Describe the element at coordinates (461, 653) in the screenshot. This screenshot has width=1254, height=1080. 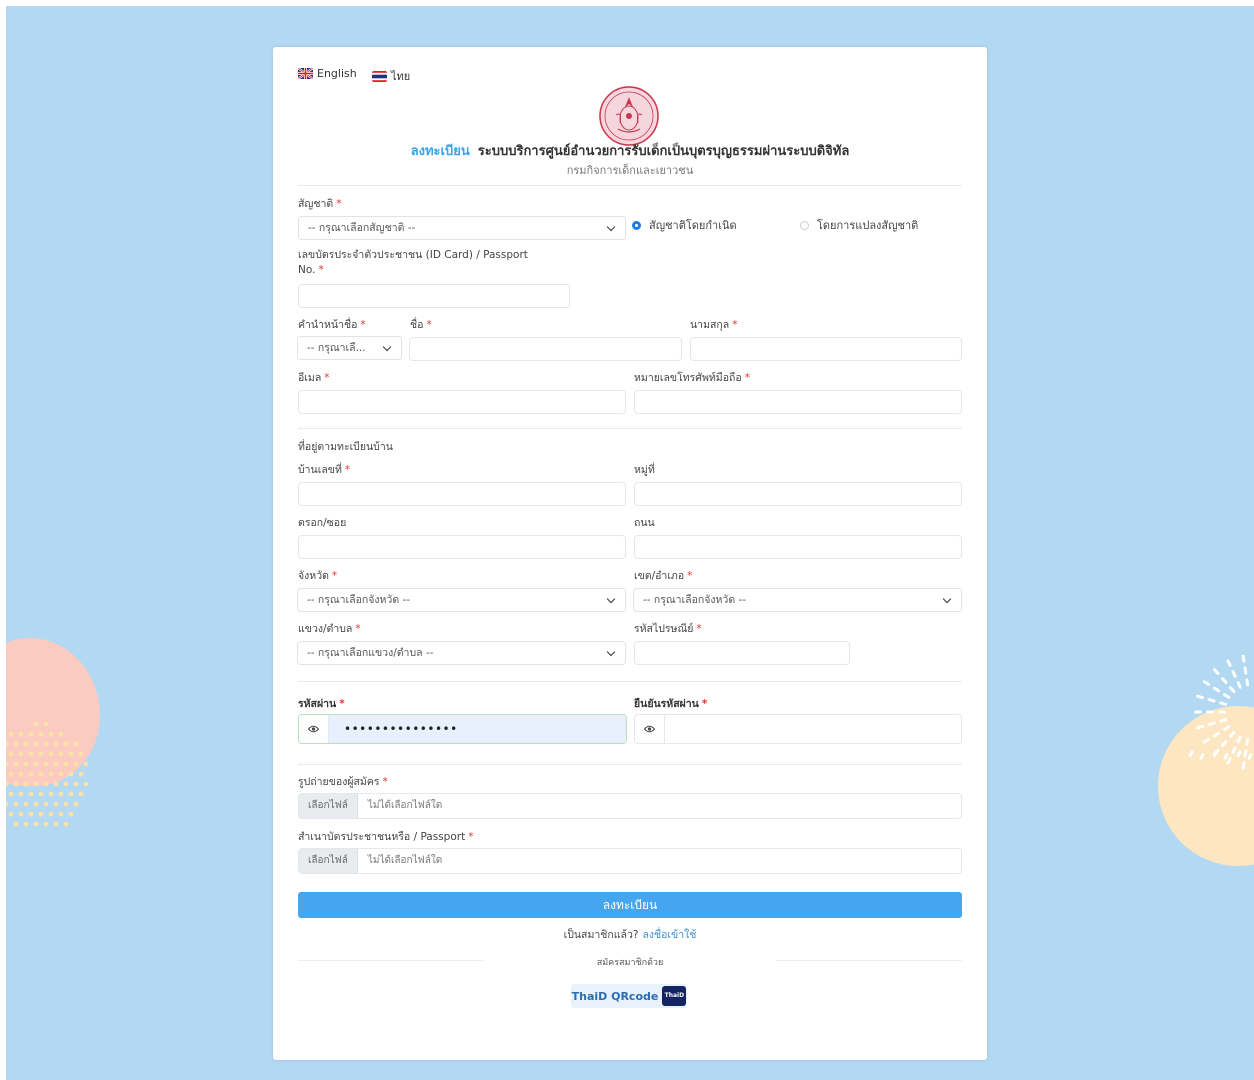
I see `subdistrict-select: -- กรุณาเลือกแขวง/ตำบล --` at that location.